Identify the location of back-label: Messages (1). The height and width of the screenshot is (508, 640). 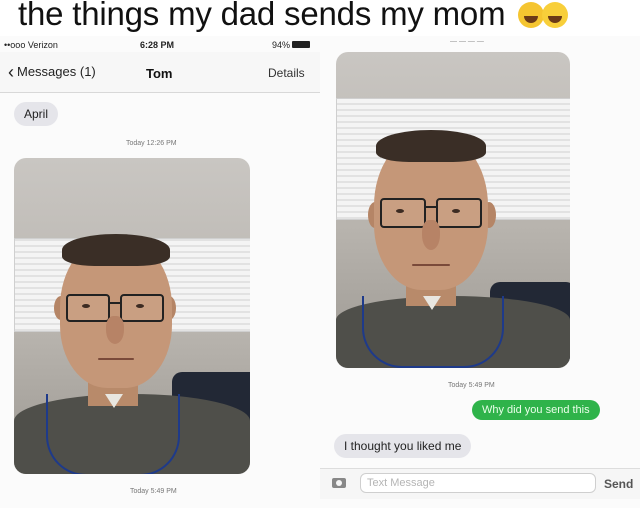
(56, 71).